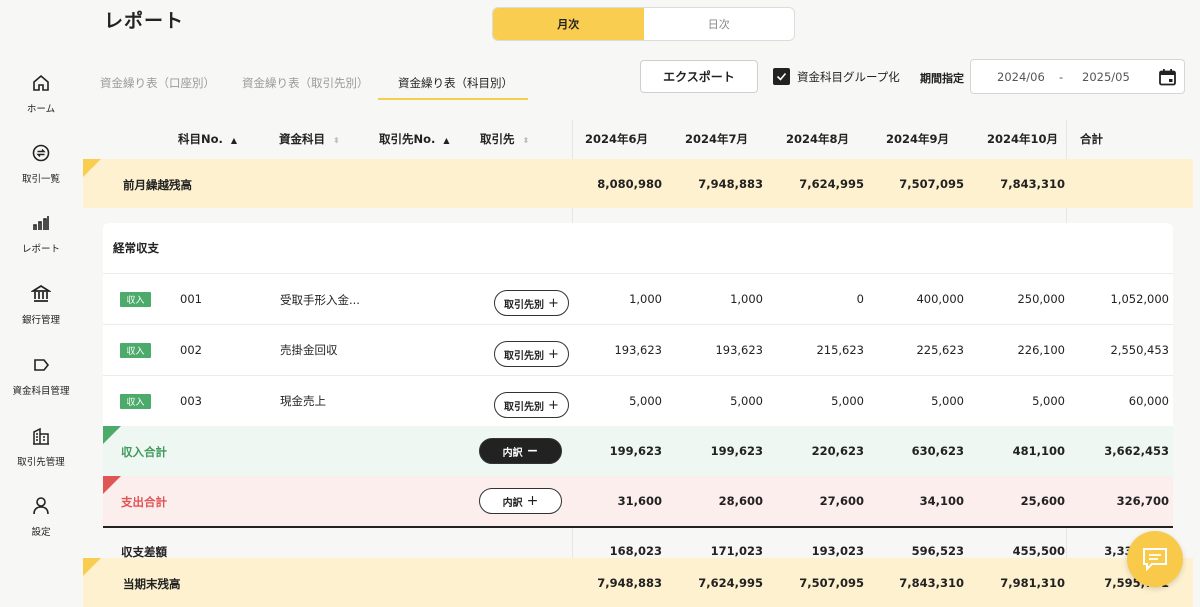 The image size is (1200, 607). Describe the element at coordinates (1032, 184) in the screenshot. I see `value-cell: 7,843,310` at that location.